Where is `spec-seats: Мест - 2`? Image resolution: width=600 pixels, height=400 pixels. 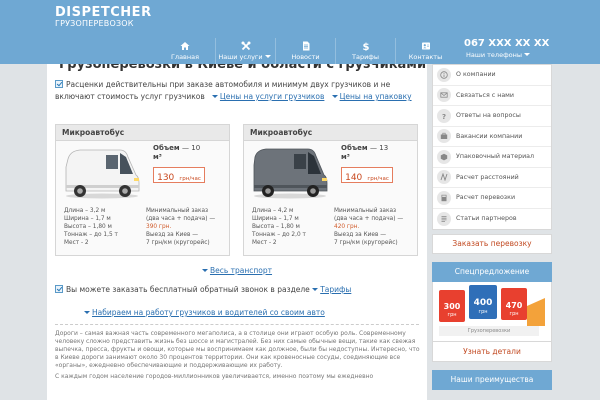
spec-seats: Мест - 2 is located at coordinates (264, 243).